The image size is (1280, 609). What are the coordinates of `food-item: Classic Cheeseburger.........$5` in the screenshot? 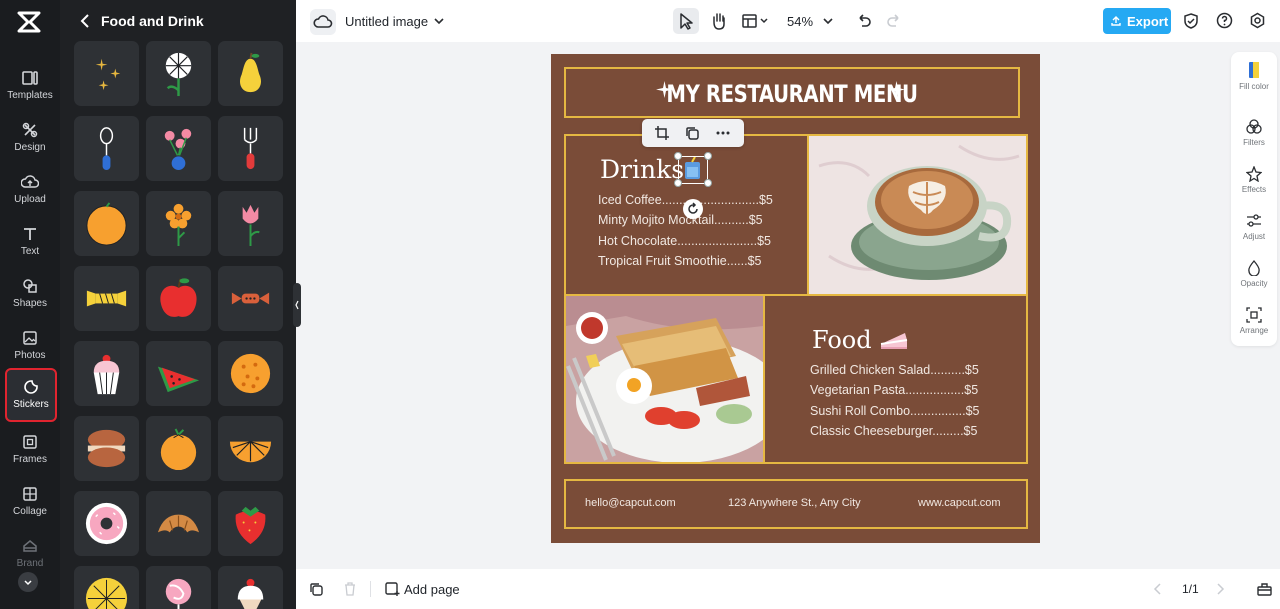 It's located at (893, 431).